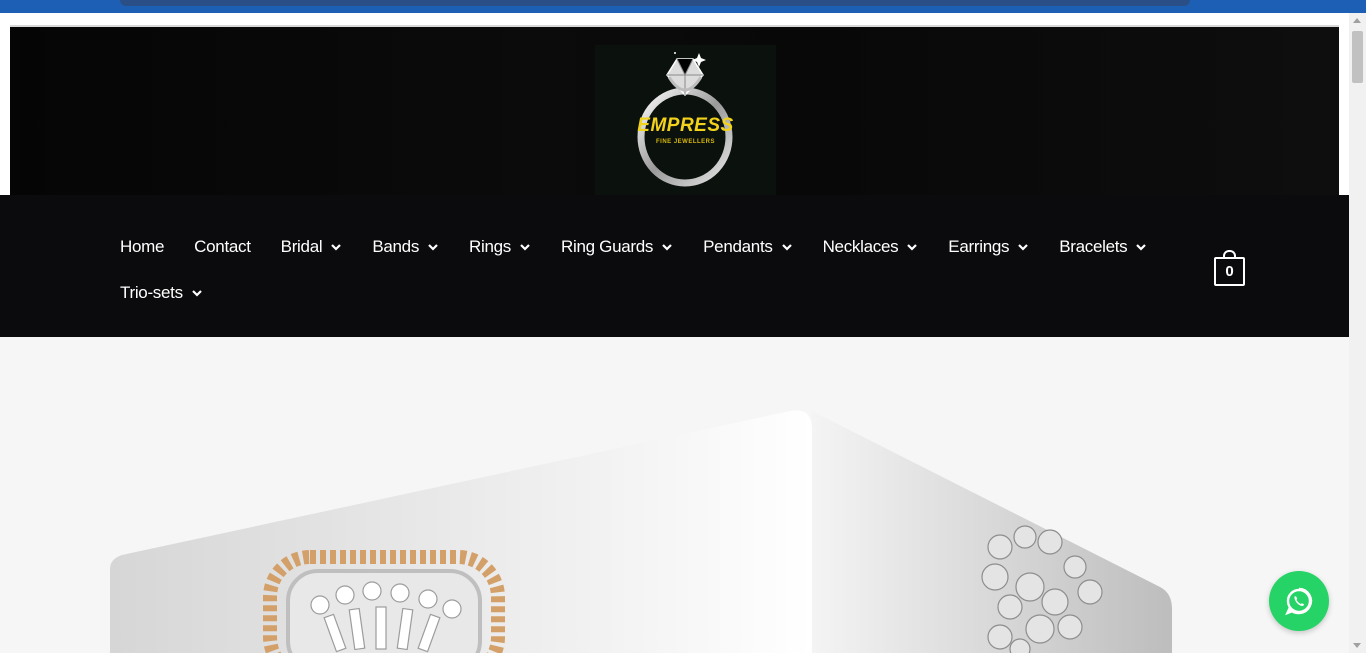 This screenshot has height=653, width=1366. Describe the element at coordinates (685, 142) in the screenshot. I see `logo-subtext: FINE JEWELLERS` at that location.